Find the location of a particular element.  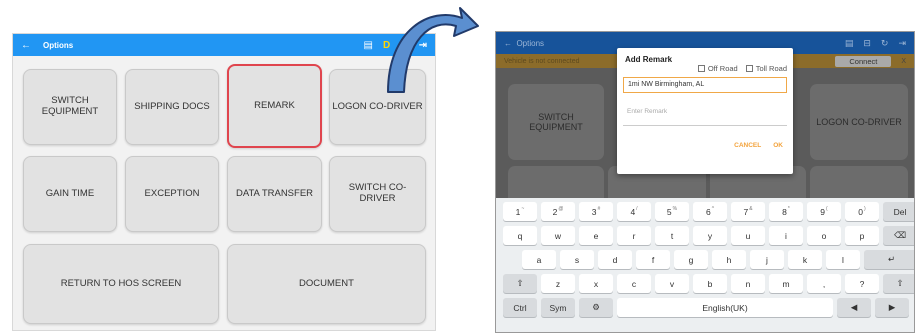

key-b: b is located at coordinates (710, 283).